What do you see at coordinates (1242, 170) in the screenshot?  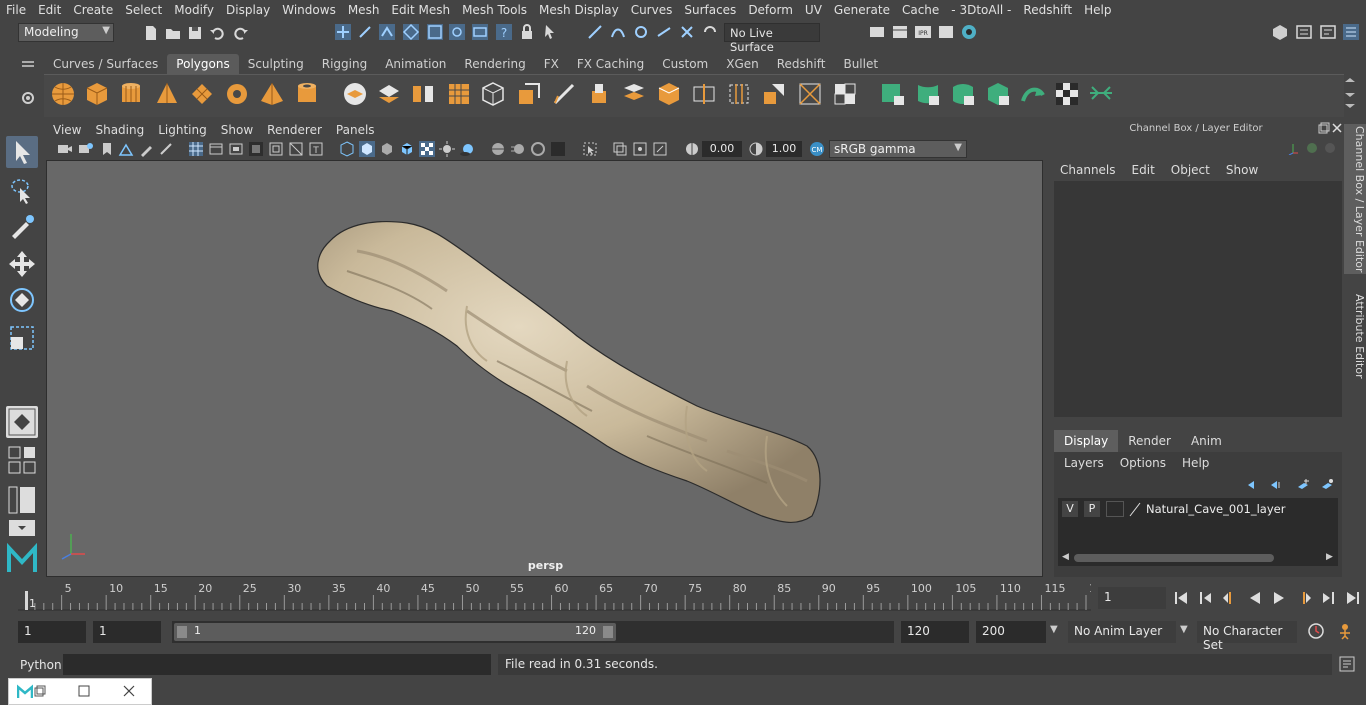 I see `channel-show-menu: Show` at bounding box center [1242, 170].